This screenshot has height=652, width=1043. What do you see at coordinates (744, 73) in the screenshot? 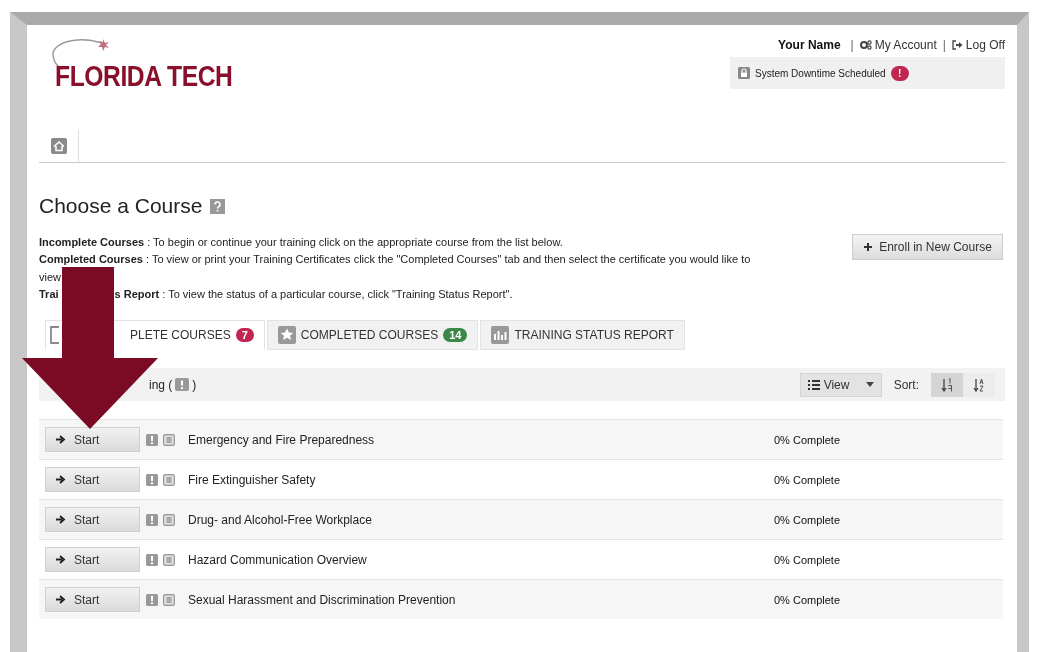
I see `lock-icon` at bounding box center [744, 73].